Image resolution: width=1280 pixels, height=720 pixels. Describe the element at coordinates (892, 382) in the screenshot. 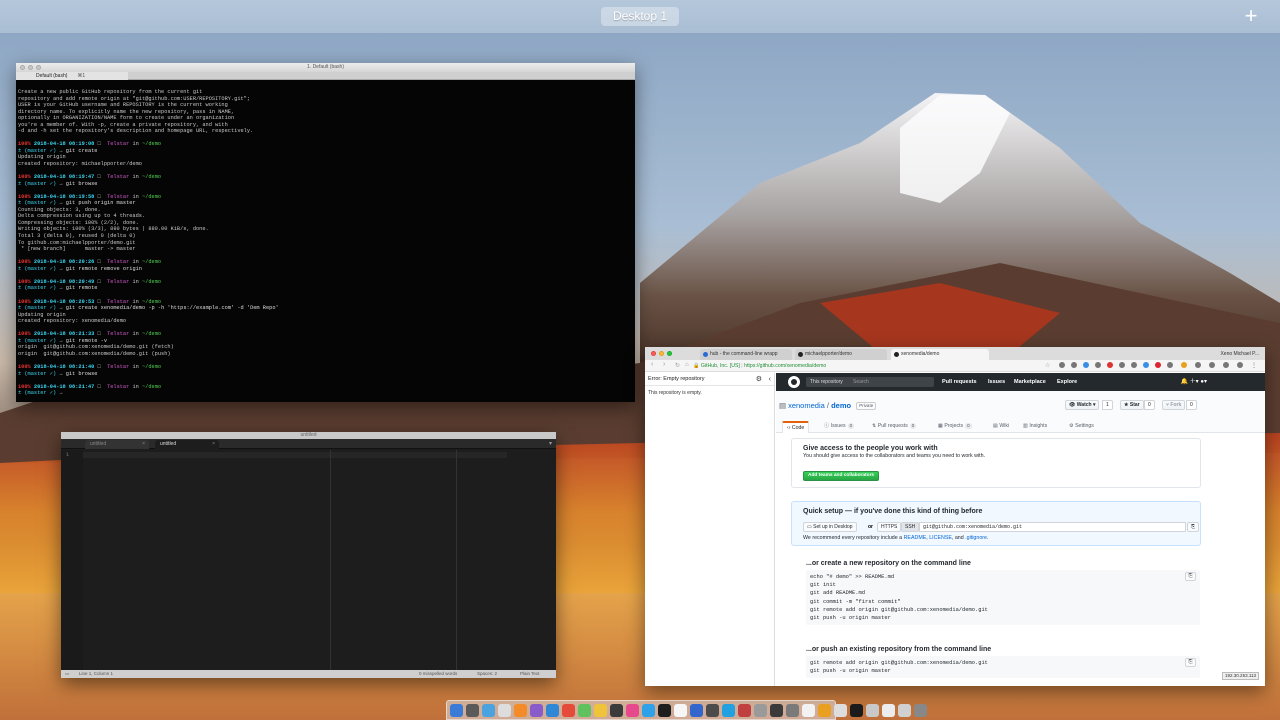

I see `search-input: Search` at that location.